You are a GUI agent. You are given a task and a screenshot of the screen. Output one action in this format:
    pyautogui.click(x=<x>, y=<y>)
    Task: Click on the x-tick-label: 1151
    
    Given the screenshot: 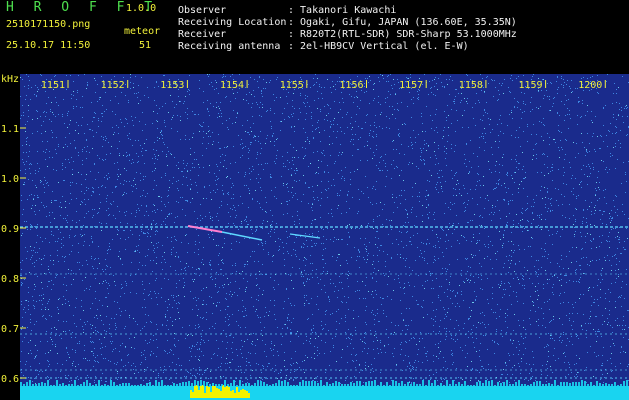 What is the action you would take?
    pyautogui.click(x=53, y=85)
    